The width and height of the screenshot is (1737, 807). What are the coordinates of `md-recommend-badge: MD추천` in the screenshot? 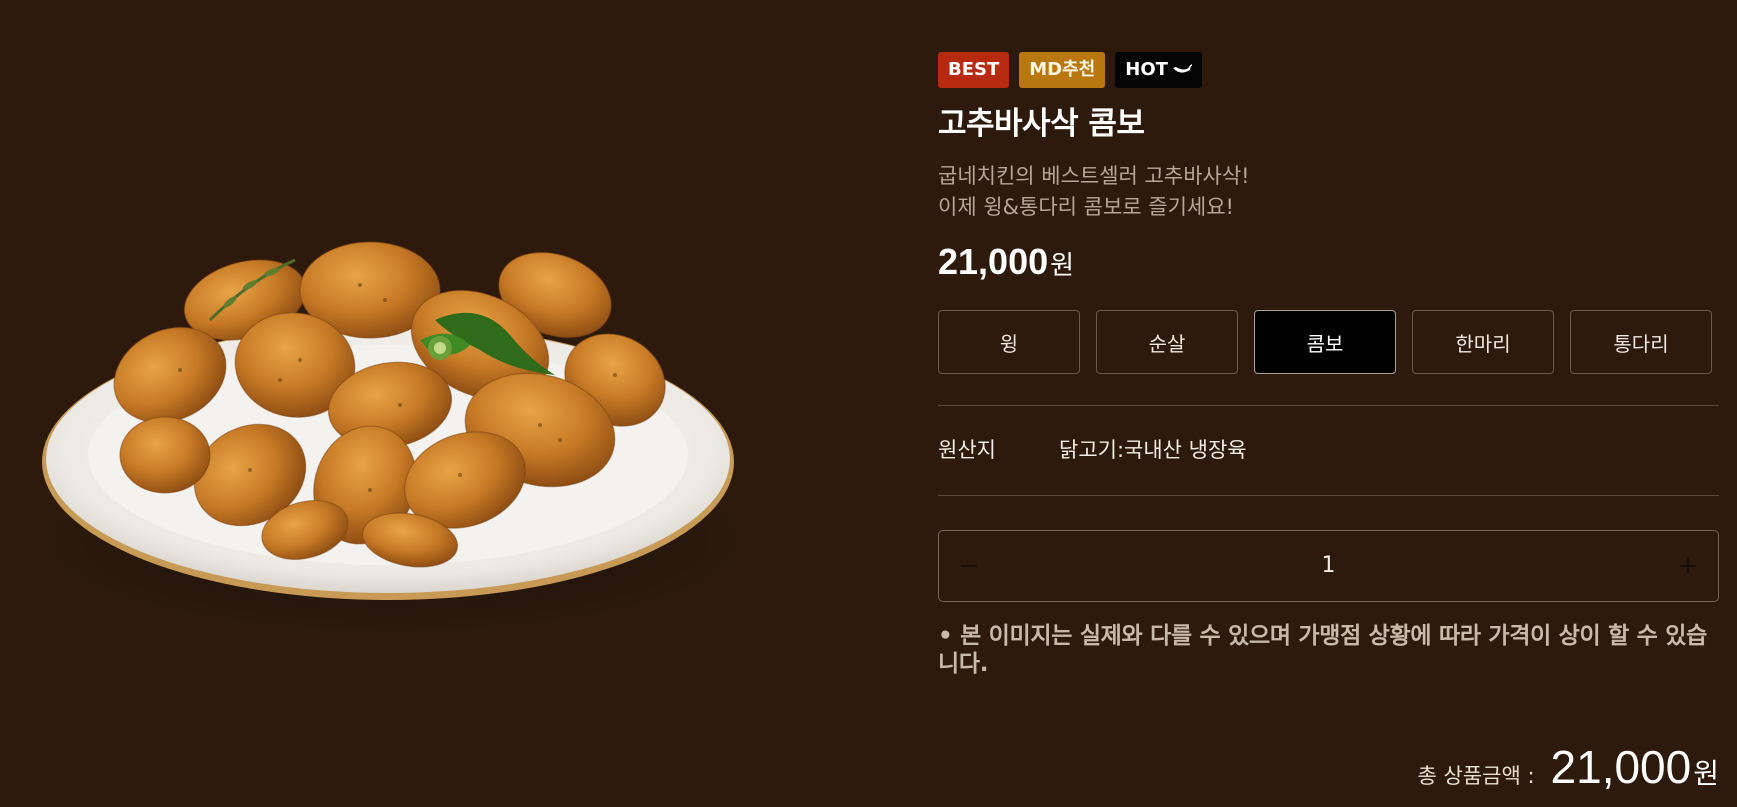 It's located at (1062, 70).